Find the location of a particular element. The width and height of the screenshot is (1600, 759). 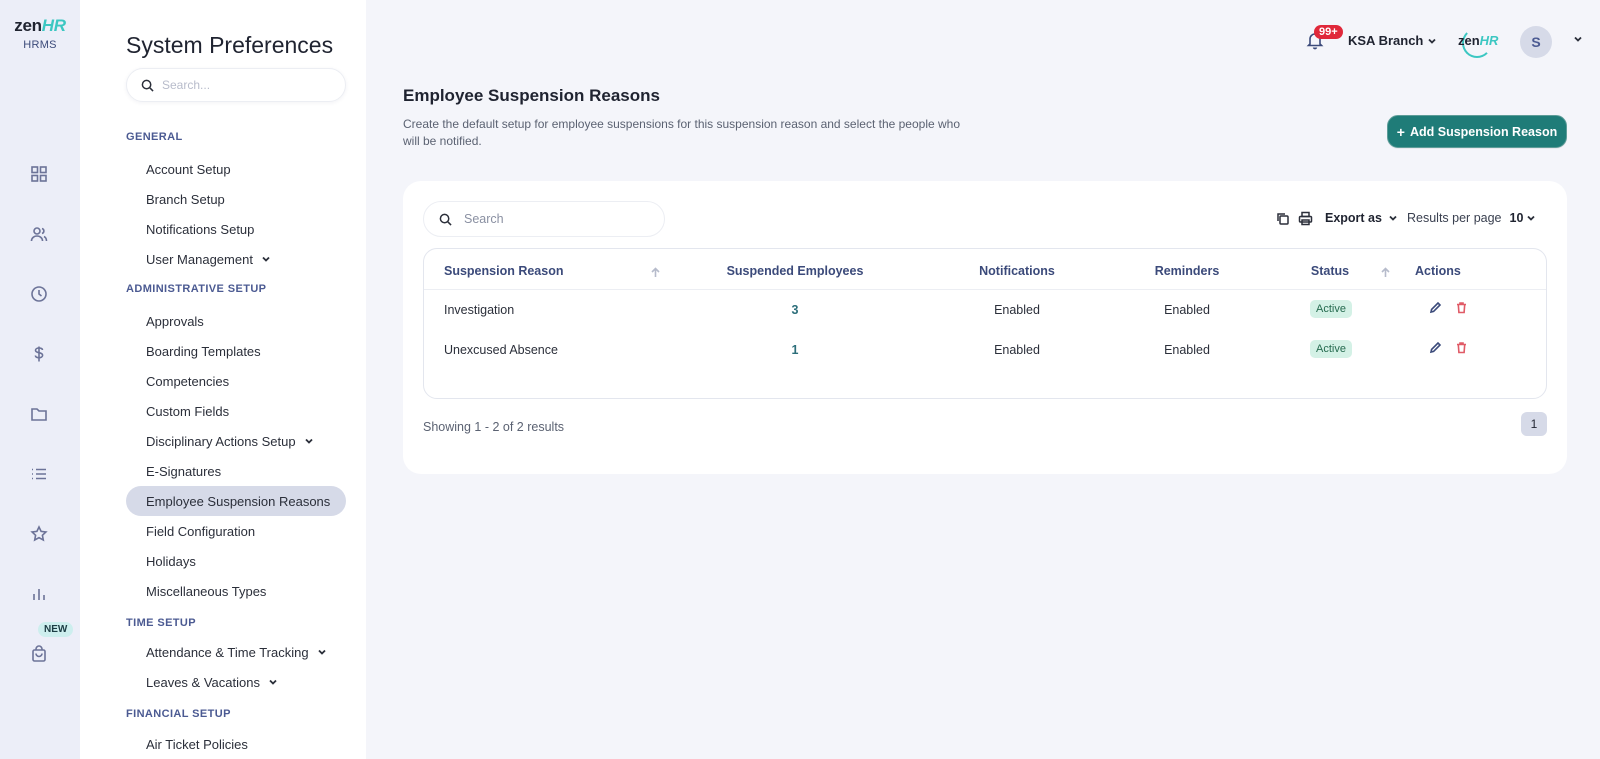

results-per-page: Results per page 10 is located at coordinates (1471, 218).